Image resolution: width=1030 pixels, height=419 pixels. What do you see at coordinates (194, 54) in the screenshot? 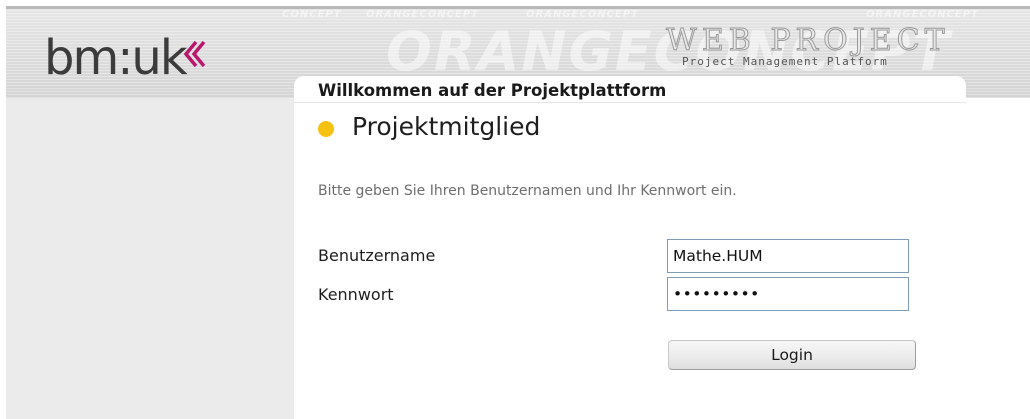
I see `logo-chevron-icon` at bounding box center [194, 54].